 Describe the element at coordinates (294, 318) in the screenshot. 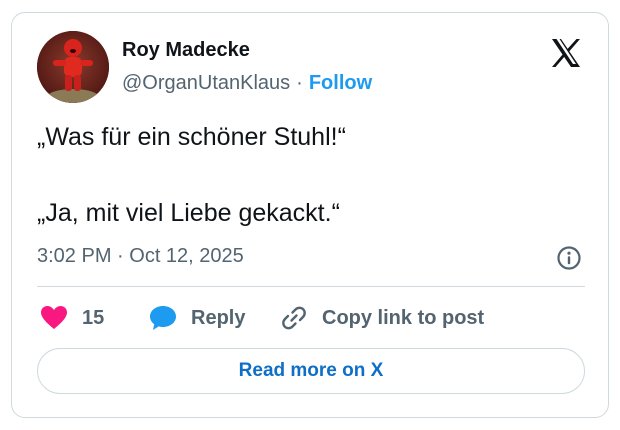

I see `link-icon` at that location.